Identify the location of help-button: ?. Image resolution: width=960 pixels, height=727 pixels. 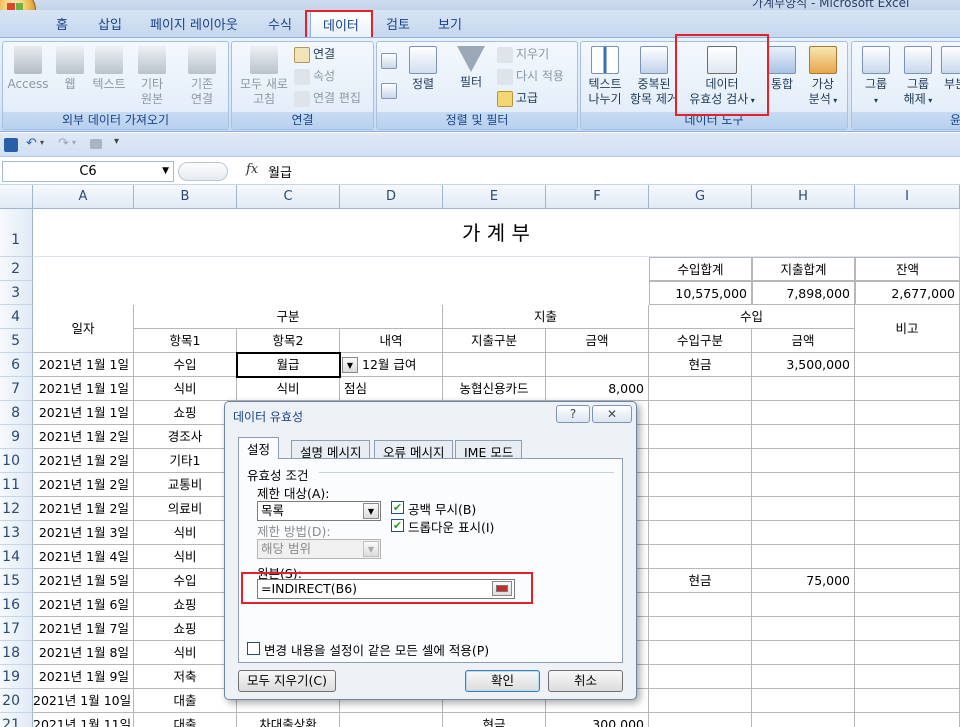
(573, 414).